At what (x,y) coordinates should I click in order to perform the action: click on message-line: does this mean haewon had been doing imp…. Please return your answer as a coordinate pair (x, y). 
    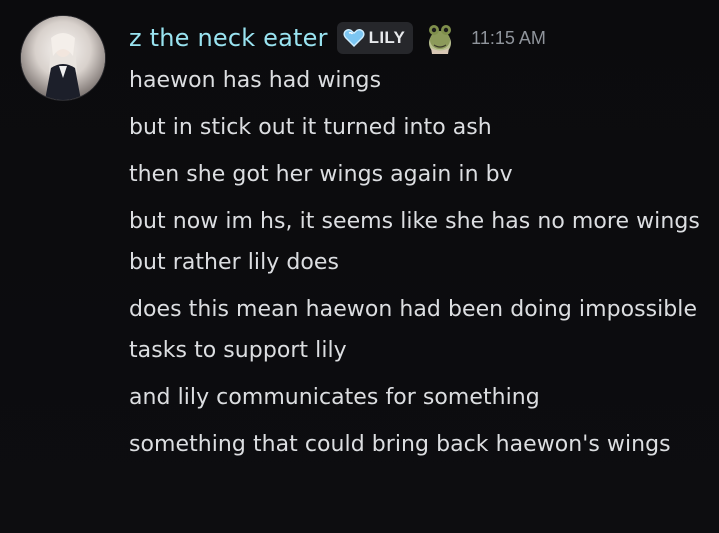
    Looking at the image, I should click on (413, 330).